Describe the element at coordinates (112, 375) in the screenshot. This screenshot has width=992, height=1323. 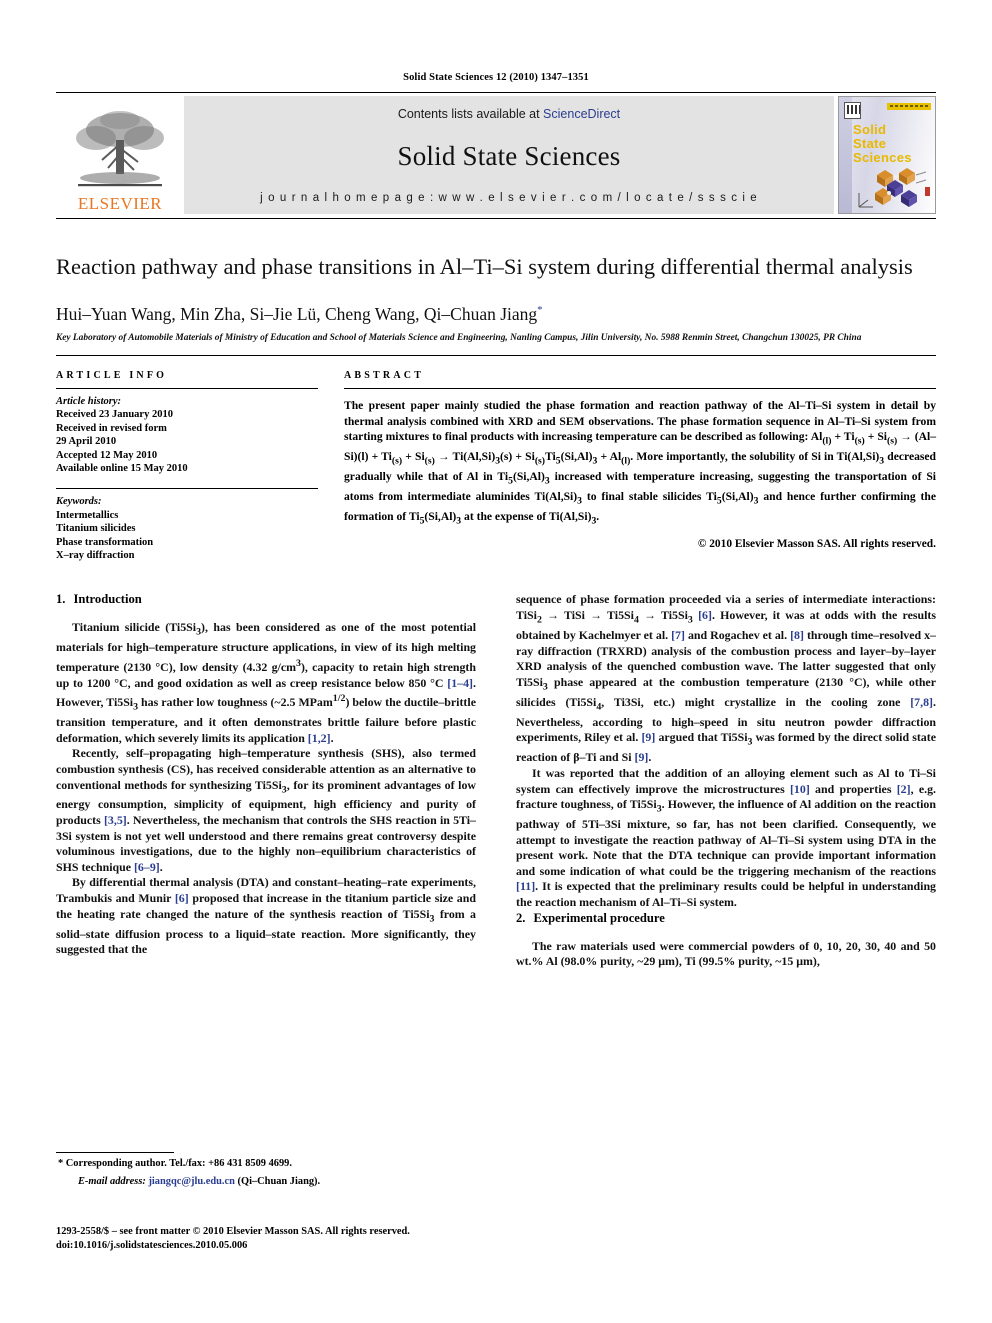
I see `article-info-heading: ARTICLE INFO` at that location.